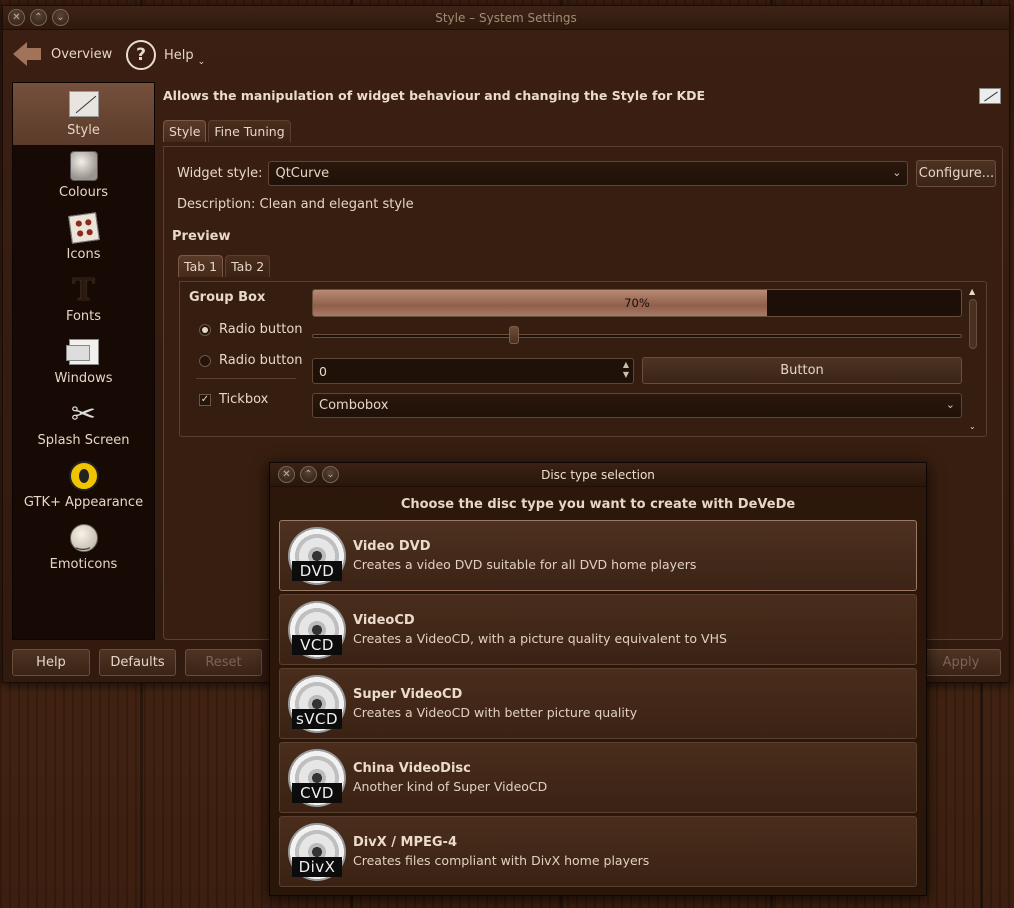 The width and height of the screenshot is (1014, 908). Describe the element at coordinates (83, 316) in the screenshot. I see `sidebar-item-label: Fonts` at that location.